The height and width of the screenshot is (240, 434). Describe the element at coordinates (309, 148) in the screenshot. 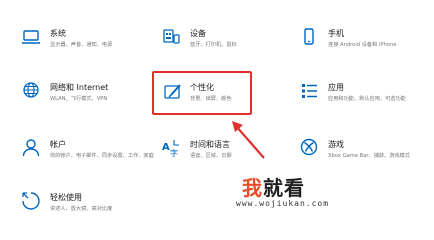

I see `xbox-icon` at that location.